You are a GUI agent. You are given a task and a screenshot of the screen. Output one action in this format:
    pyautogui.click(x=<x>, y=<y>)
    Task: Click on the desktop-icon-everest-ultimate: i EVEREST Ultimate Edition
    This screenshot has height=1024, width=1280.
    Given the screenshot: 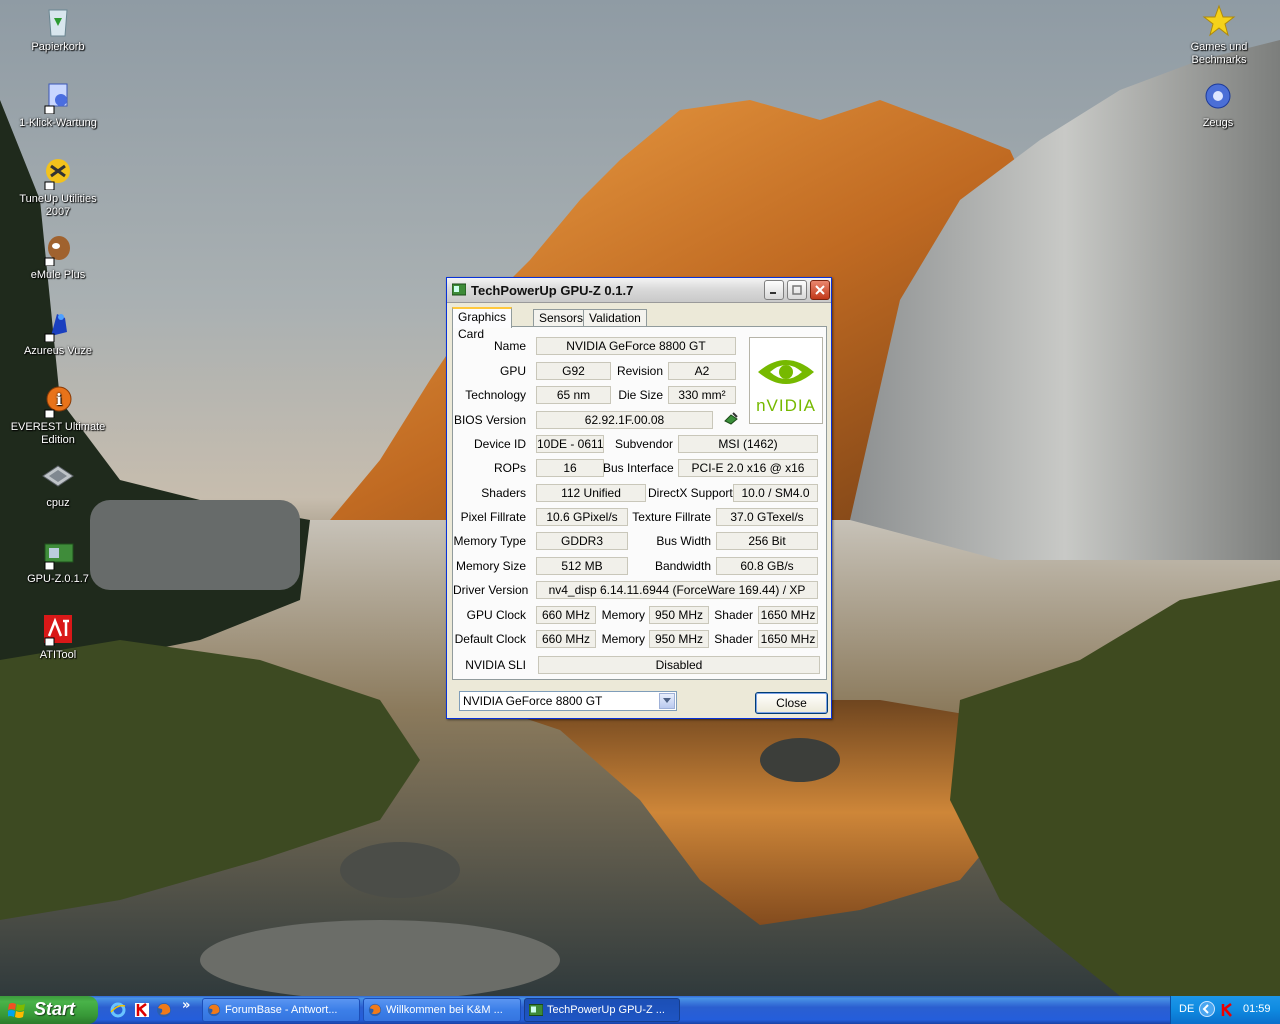 What is the action you would take?
    pyautogui.click(x=58, y=415)
    